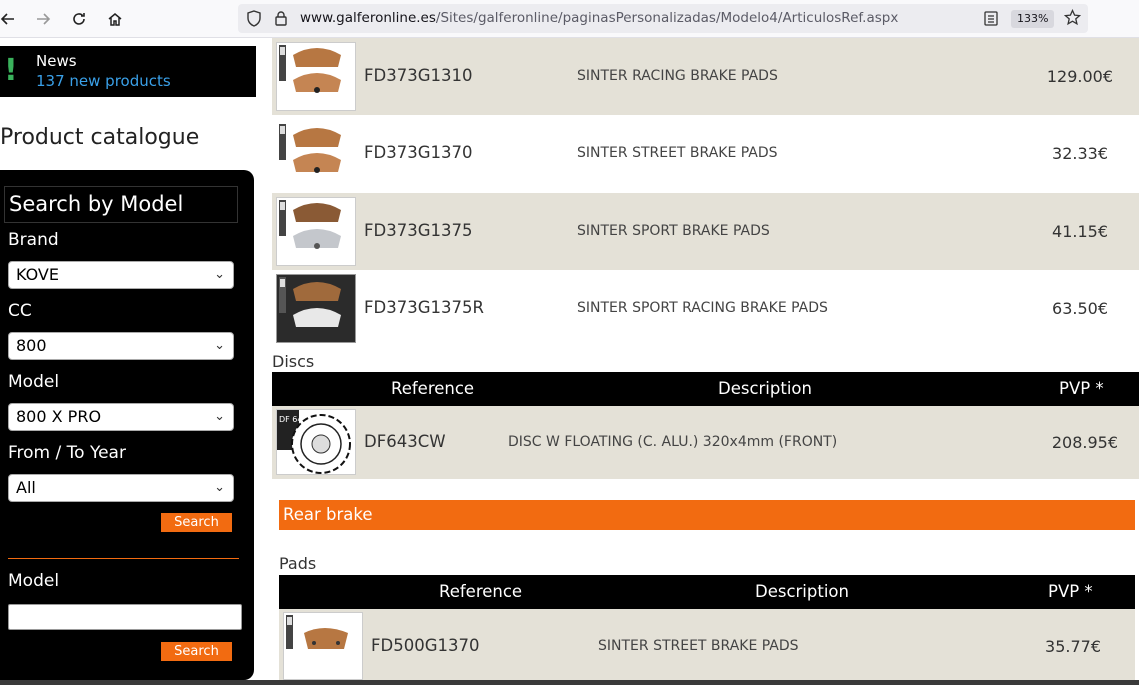  Describe the element at coordinates (405, 441) in the screenshot. I see `row-reference: DF643CW` at that location.